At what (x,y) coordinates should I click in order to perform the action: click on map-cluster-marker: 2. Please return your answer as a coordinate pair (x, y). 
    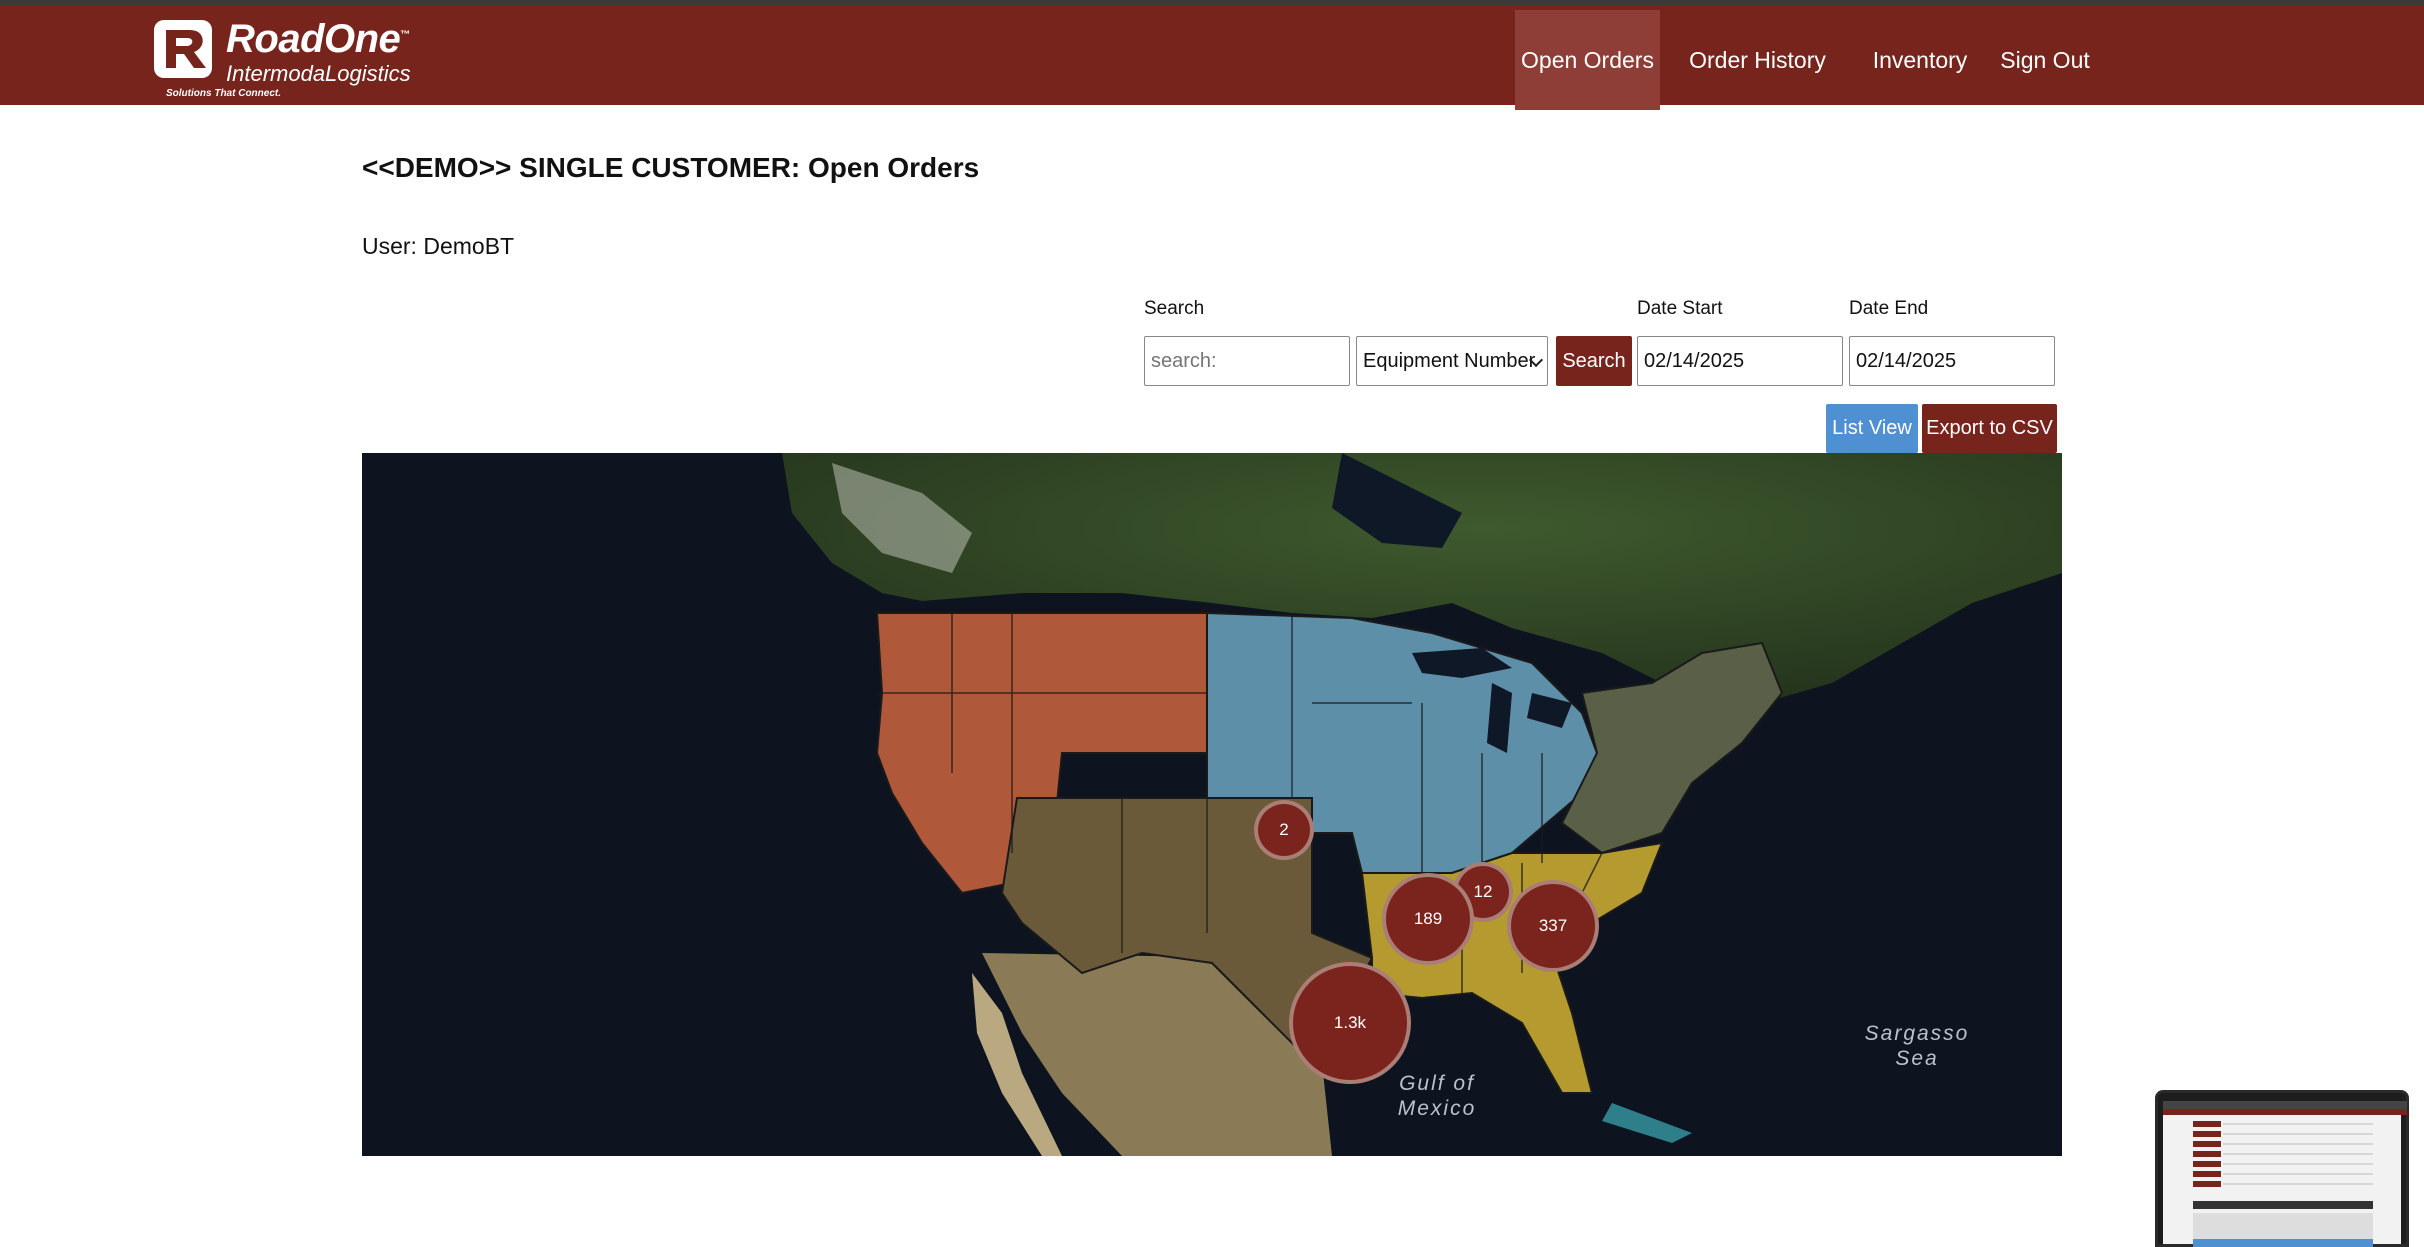
    Looking at the image, I should click on (1284, 830).